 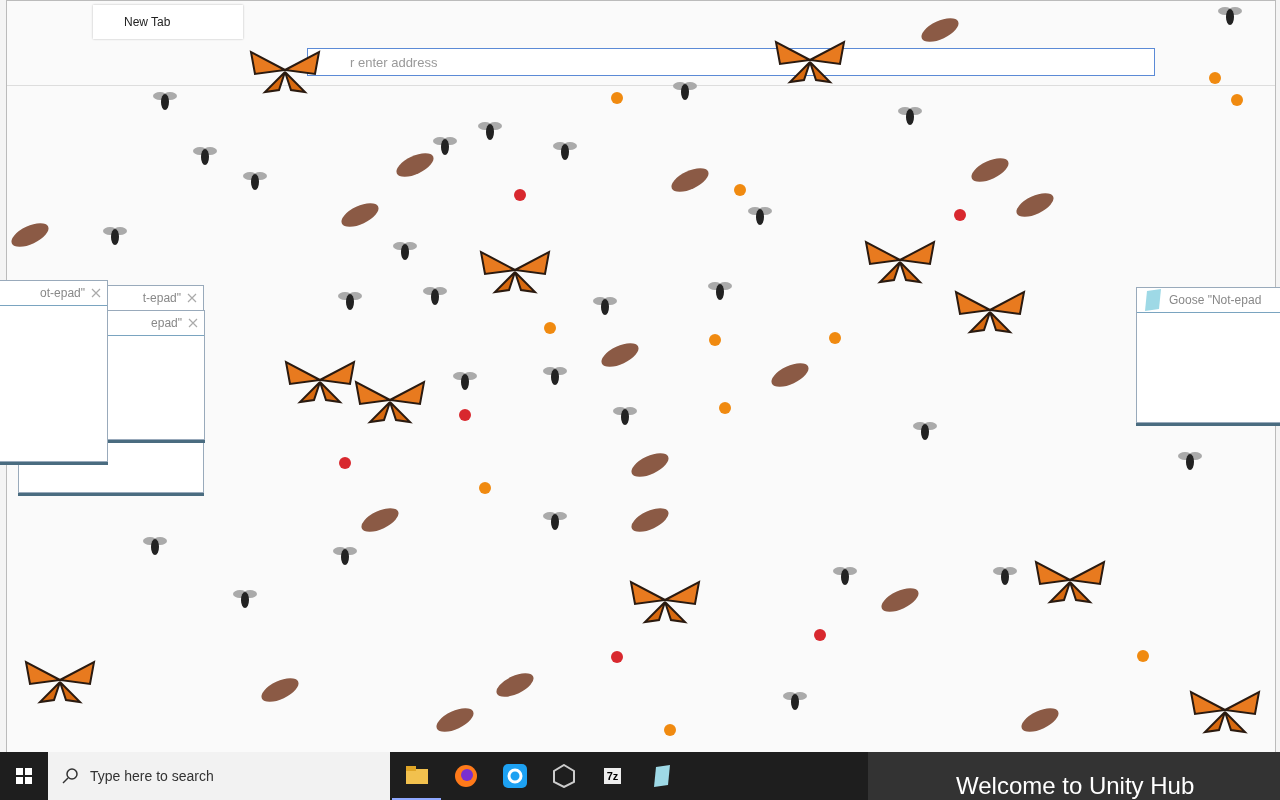 I want to click on windows-logo-icon, so click(x=24, y=776).